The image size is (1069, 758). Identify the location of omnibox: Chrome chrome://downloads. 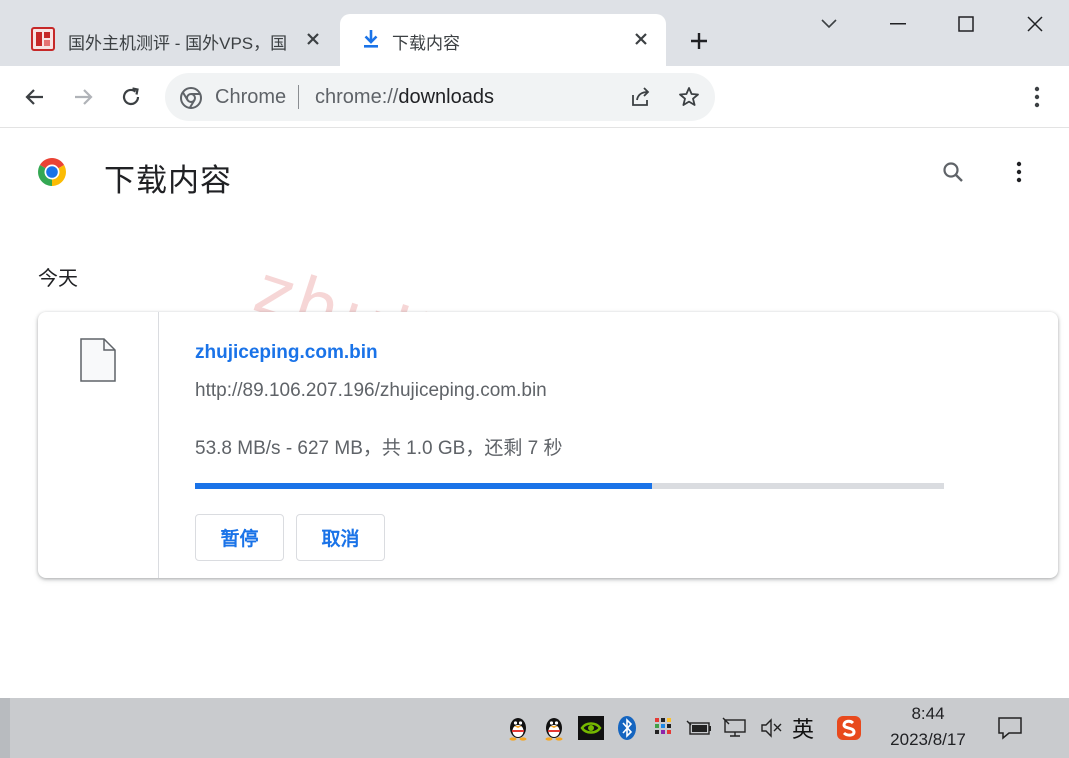
(440, 97).